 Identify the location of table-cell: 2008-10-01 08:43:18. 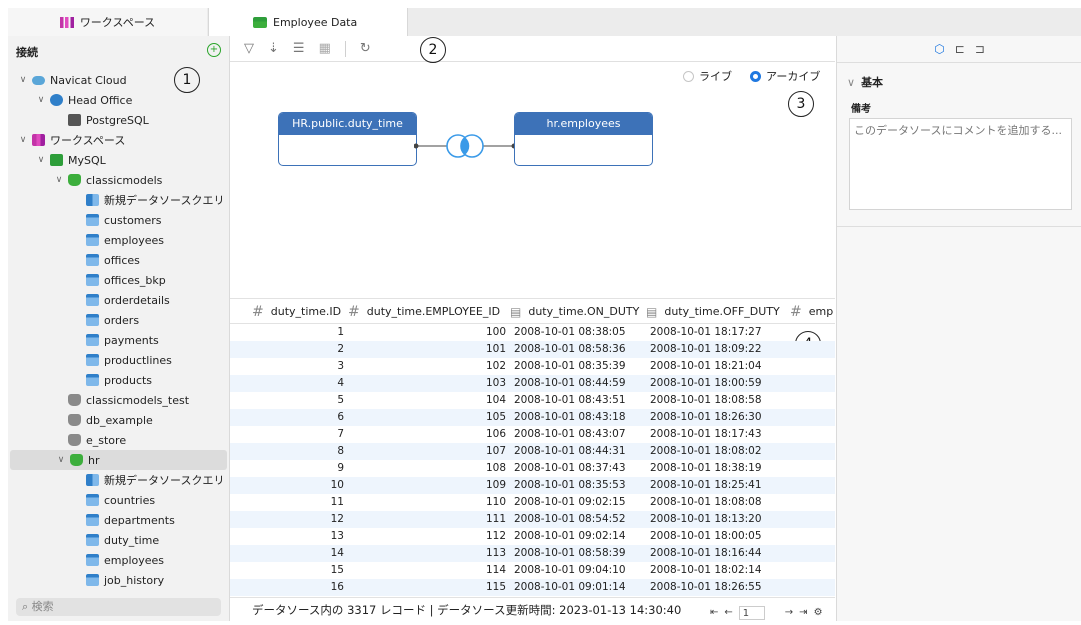
(570, 417).